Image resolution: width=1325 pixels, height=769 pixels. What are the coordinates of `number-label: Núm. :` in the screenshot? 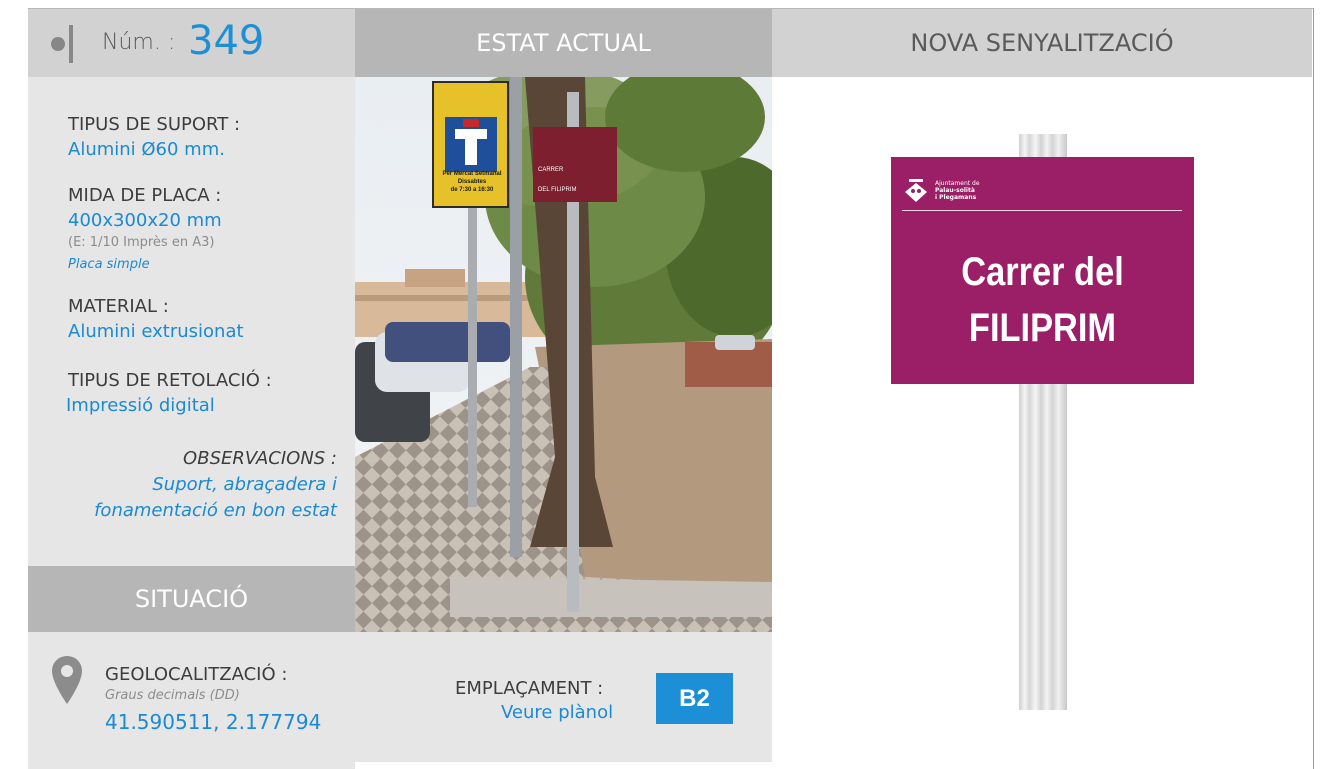 It's located at (139, 42).